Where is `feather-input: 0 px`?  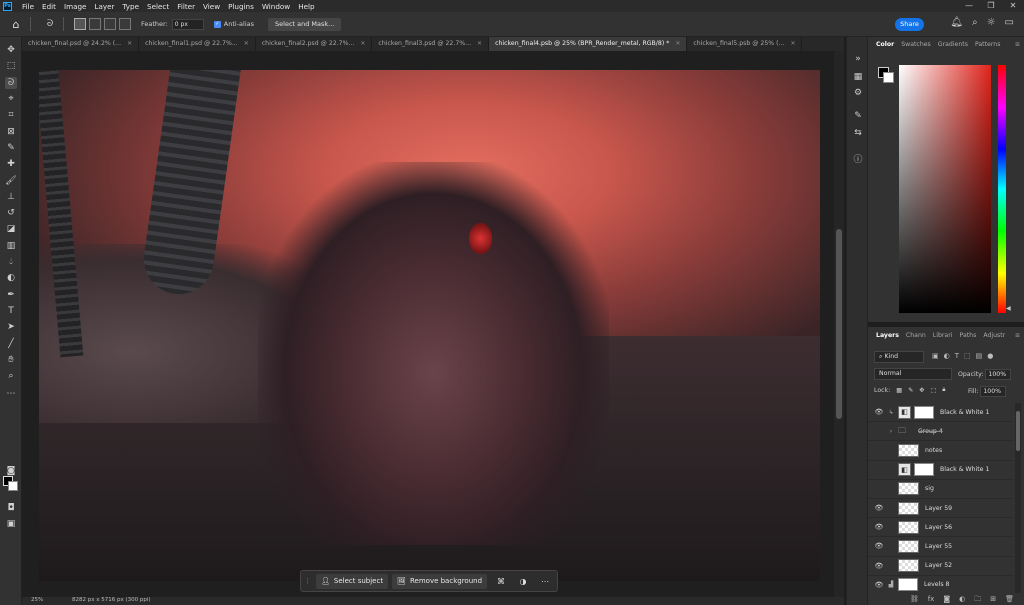
feather-input: 0 px is located at coordinates (187, 24).